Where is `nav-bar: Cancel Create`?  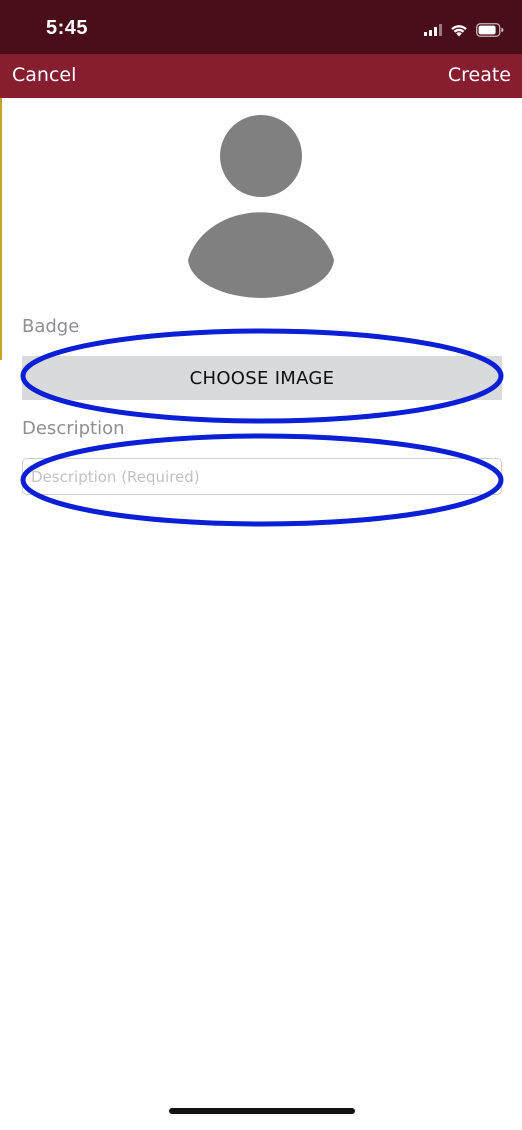 nav-bar: Cancel Create is located at coordinates (261, 76).